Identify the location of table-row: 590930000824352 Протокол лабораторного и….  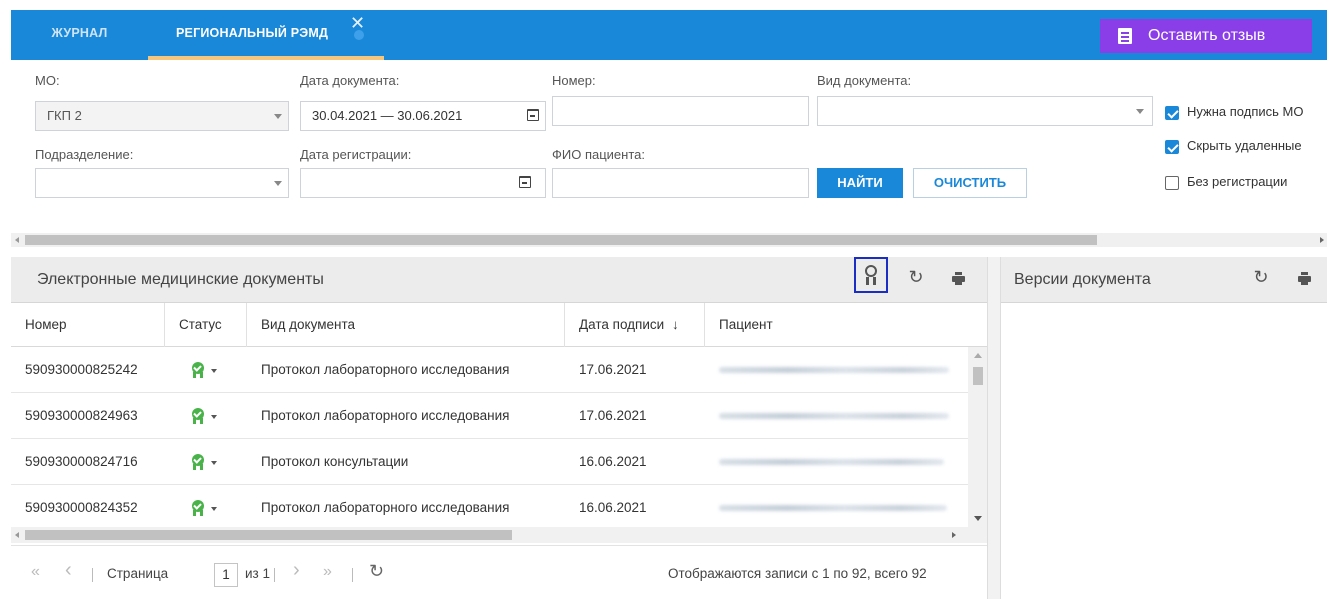
(489, 506).